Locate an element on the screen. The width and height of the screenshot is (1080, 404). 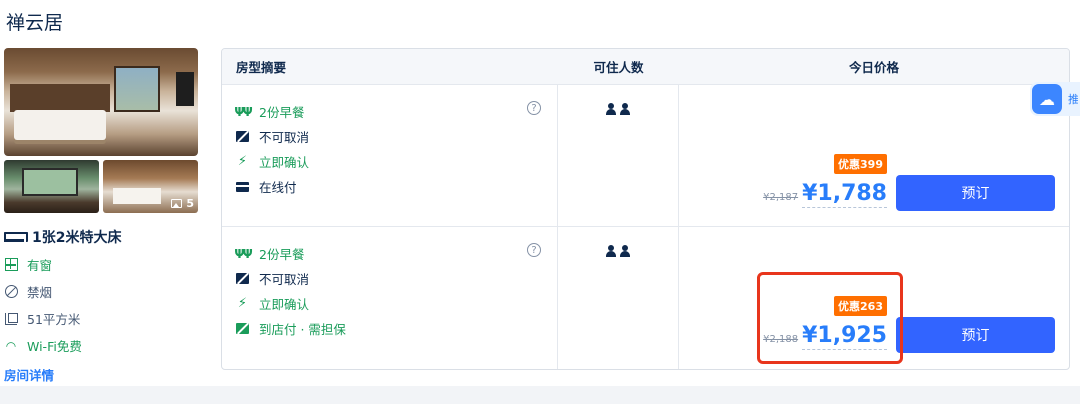
no-smoking-icon is located at coordinates (11, 291).